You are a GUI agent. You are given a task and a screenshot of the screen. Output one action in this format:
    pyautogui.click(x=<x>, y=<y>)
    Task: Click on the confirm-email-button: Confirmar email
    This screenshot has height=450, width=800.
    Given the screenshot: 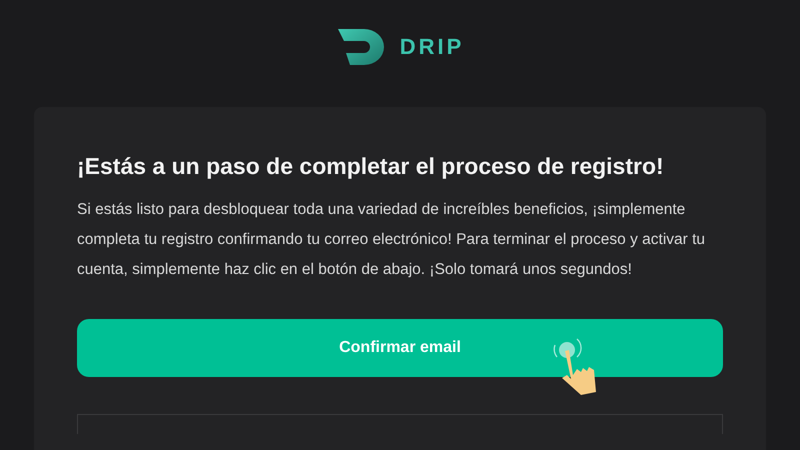 What is the action you would take?
    pyautogui.click(x=400, y=348)
    